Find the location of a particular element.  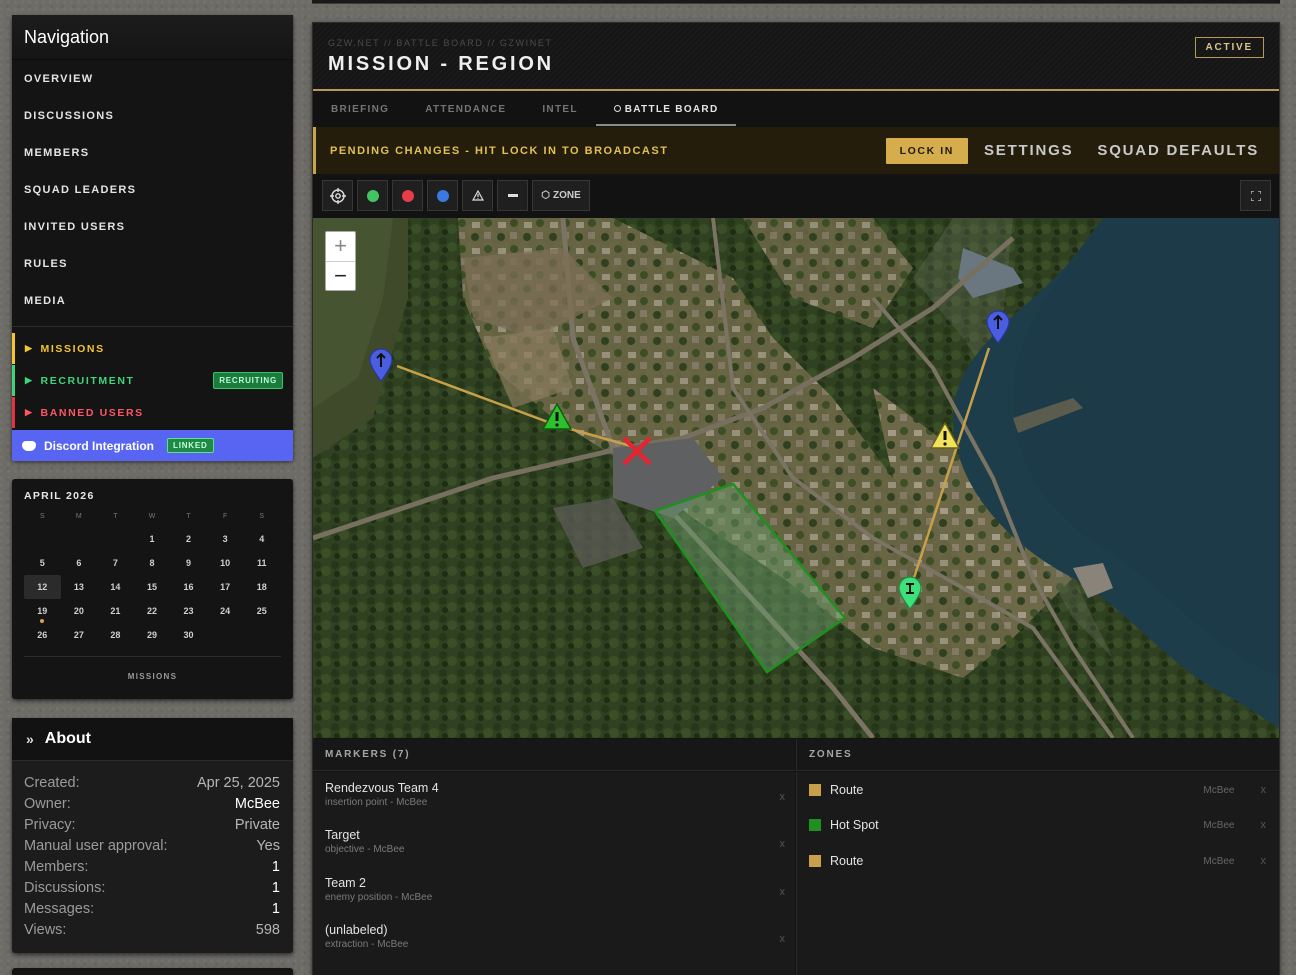

calendar-day: 5 is located at coordinates (42, 563).